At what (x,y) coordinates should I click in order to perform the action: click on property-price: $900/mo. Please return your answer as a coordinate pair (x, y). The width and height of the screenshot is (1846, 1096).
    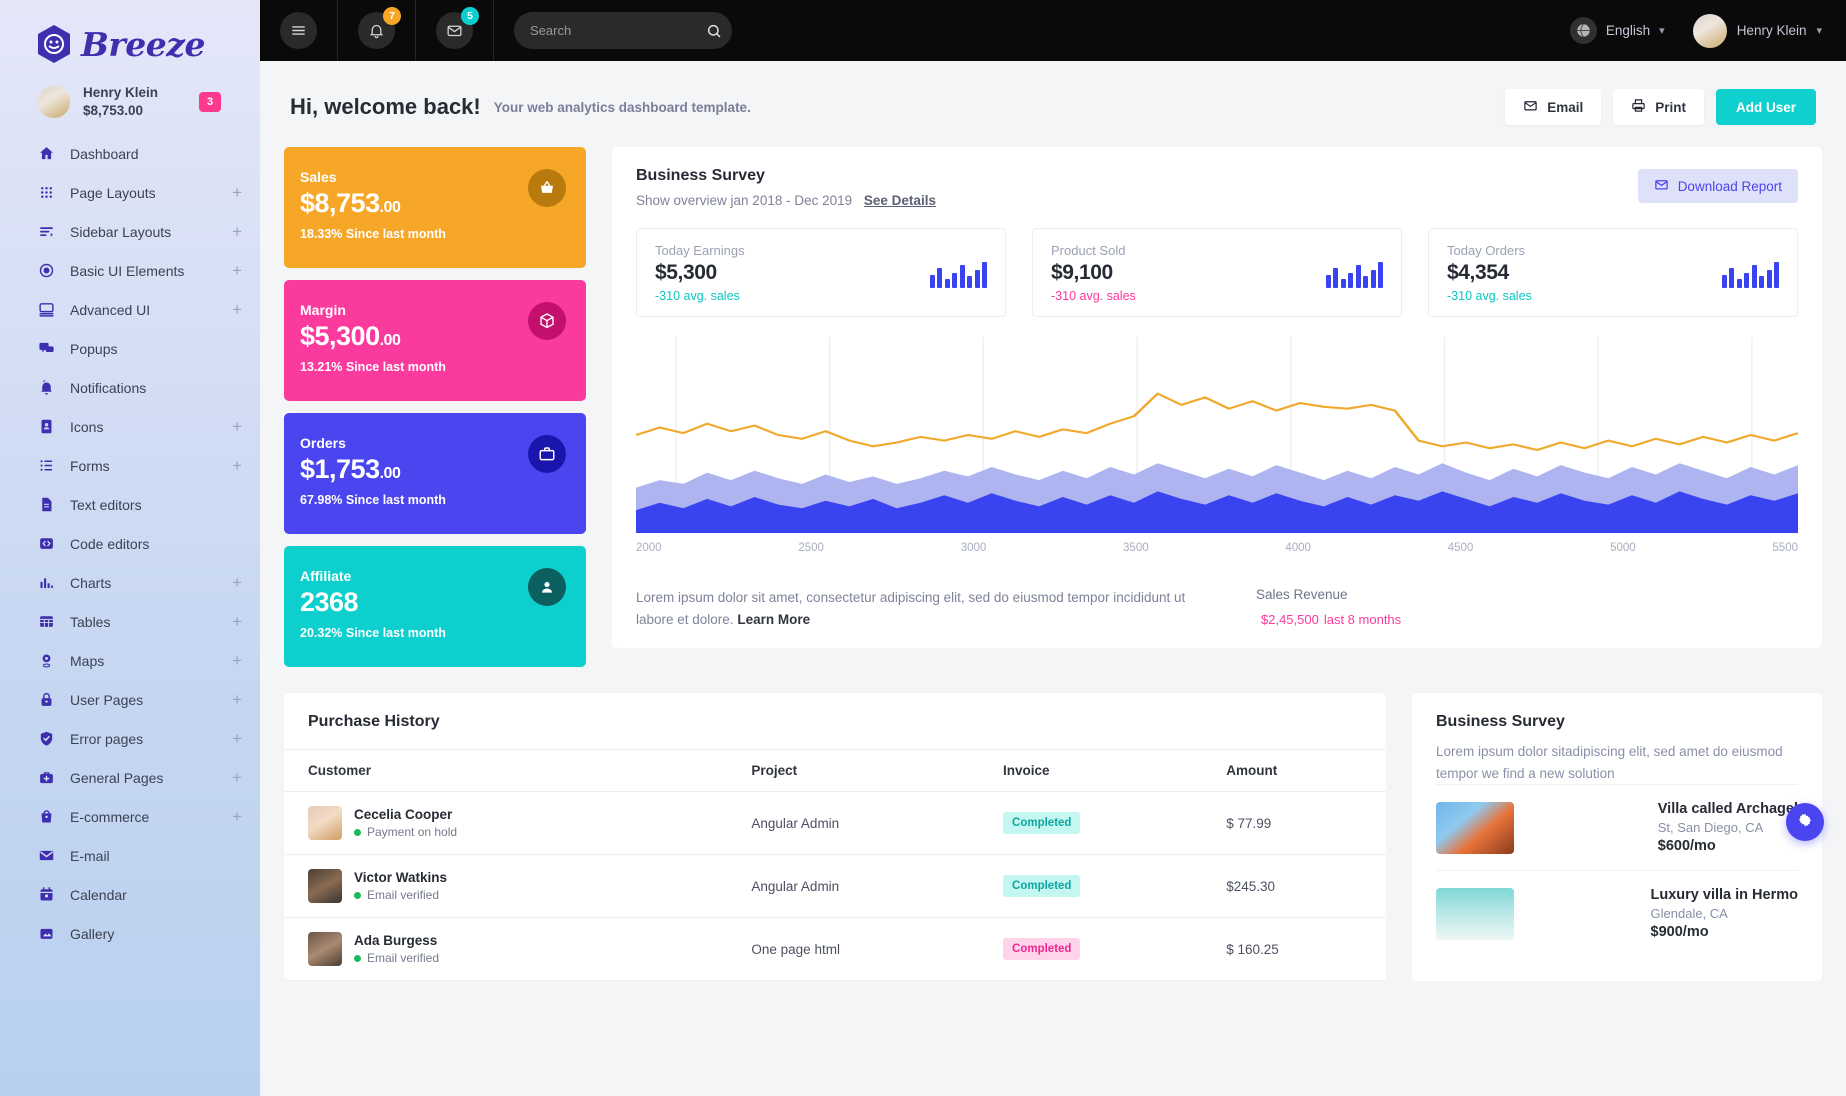
    Looking at the image, I should click on (1679, 932).